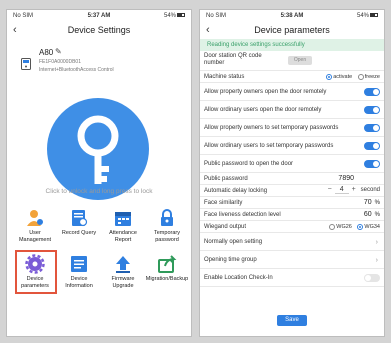 This screenshot has width=391, height=343. I want to click on increment-button: +, so click(354, 189).